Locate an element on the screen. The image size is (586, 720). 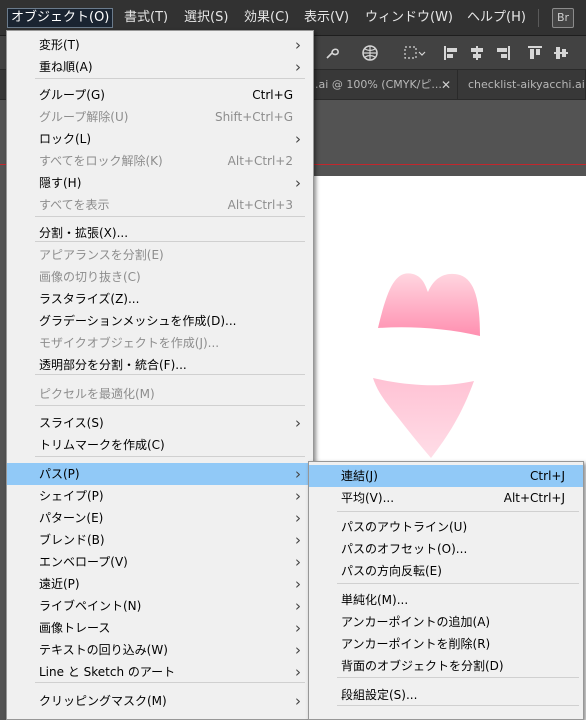
path-submenu-item: 平均(V)... Alt+Ctrl+J is located at coordinates (446, 498).